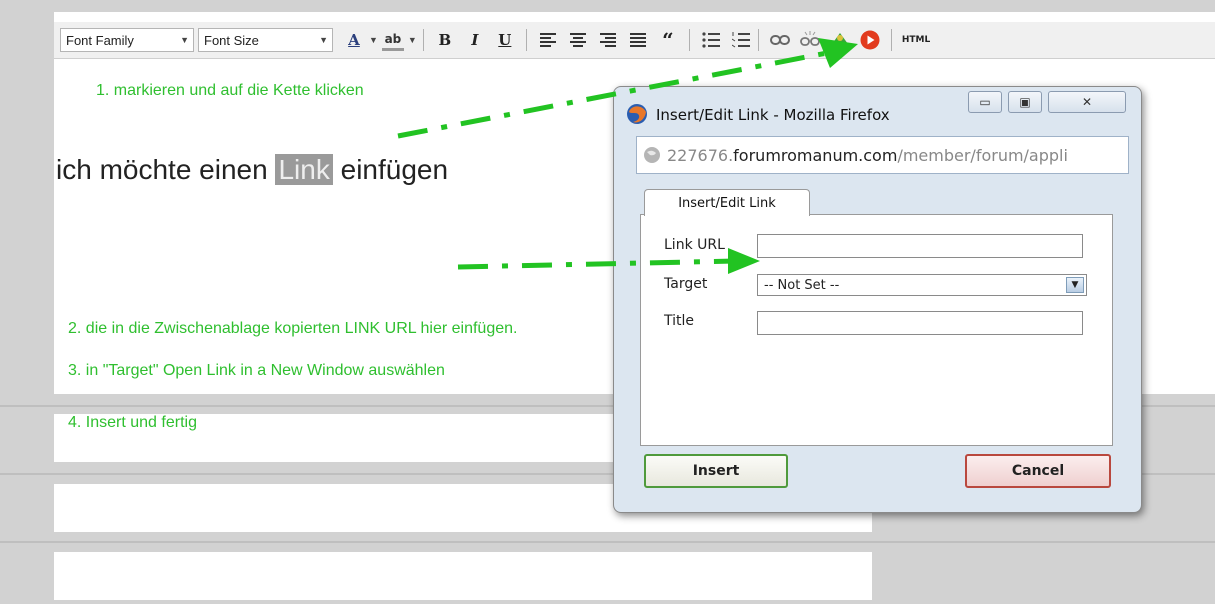  Describe the element at coordinates (627, 156) in the screenshot. I see `annotation-arrows` at that location.